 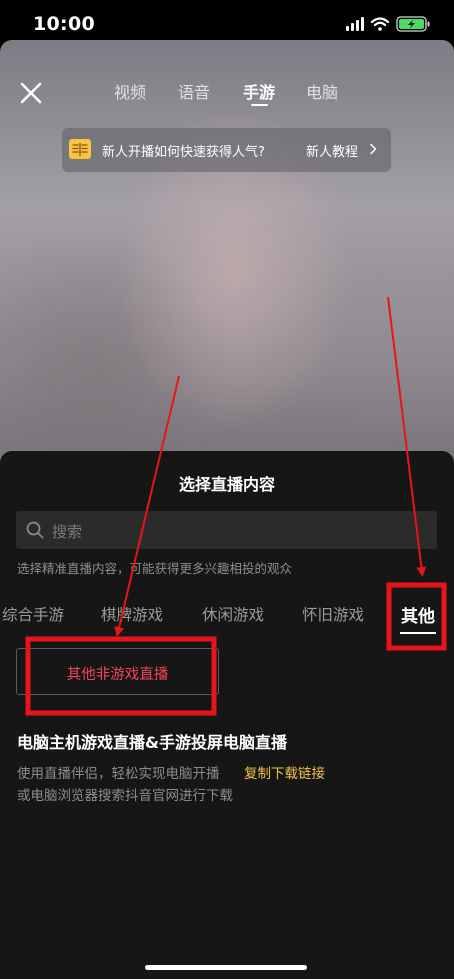 What do you see at coordinates (152, 742) in the screenshot?
I see `pc-section-title: 电脑主机游戏直播&手游投屏电脑直播` at bounding box center [152, 742].